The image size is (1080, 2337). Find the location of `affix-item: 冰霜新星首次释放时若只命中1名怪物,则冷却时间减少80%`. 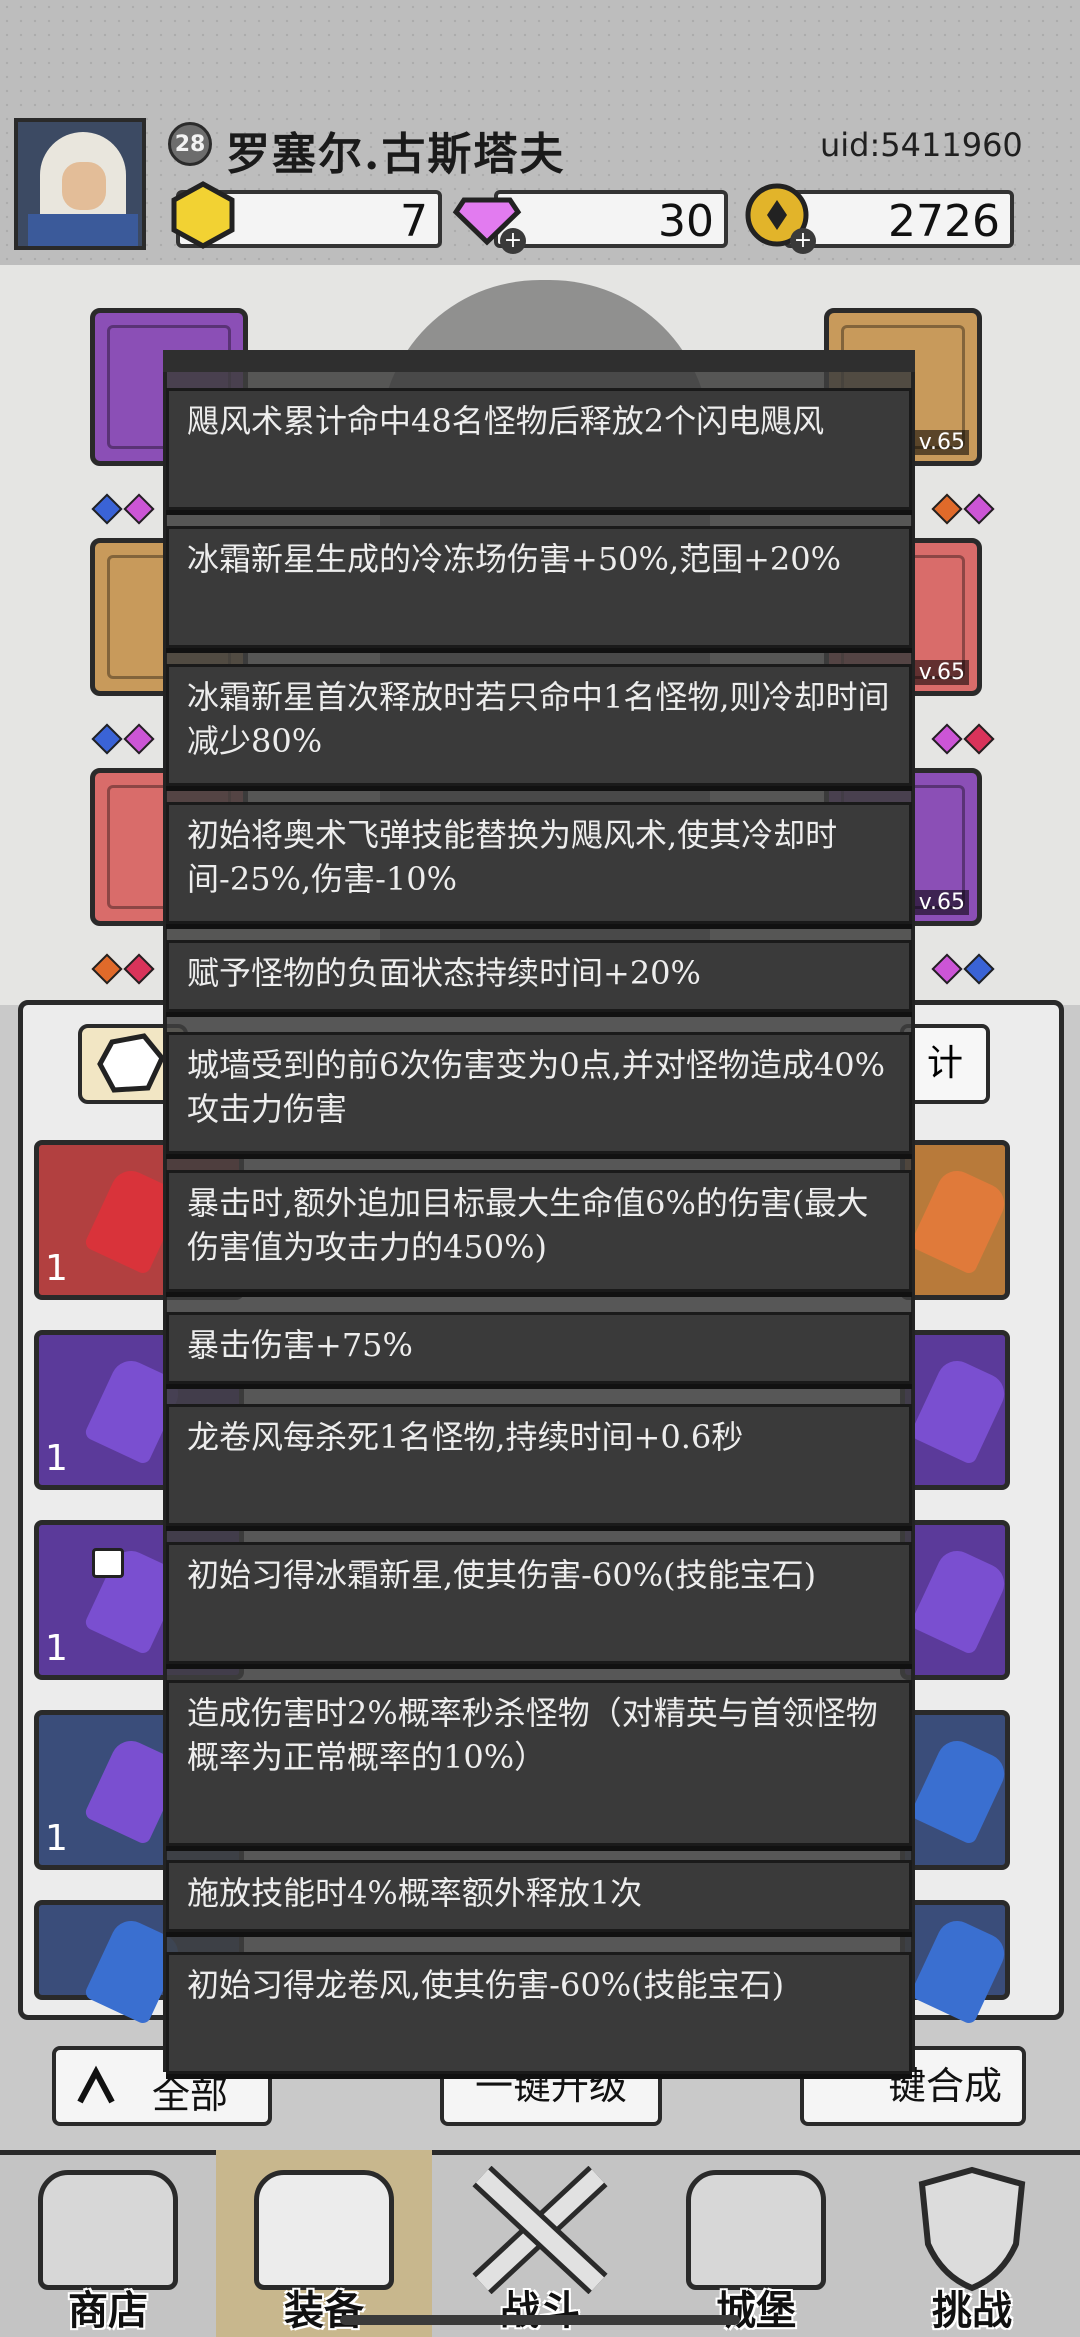

affix-item: 冰霜新星首次释放时若只命中1名怪物,则冷却时间减少80% is located at coordinates (539, 725).